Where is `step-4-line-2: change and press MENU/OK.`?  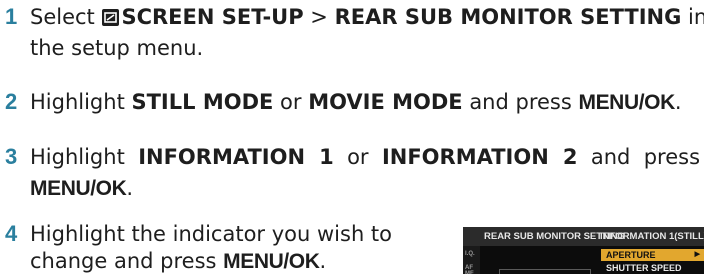 step-4-line-2: change and press MENU/OK. is located at coordinates (178, 261).